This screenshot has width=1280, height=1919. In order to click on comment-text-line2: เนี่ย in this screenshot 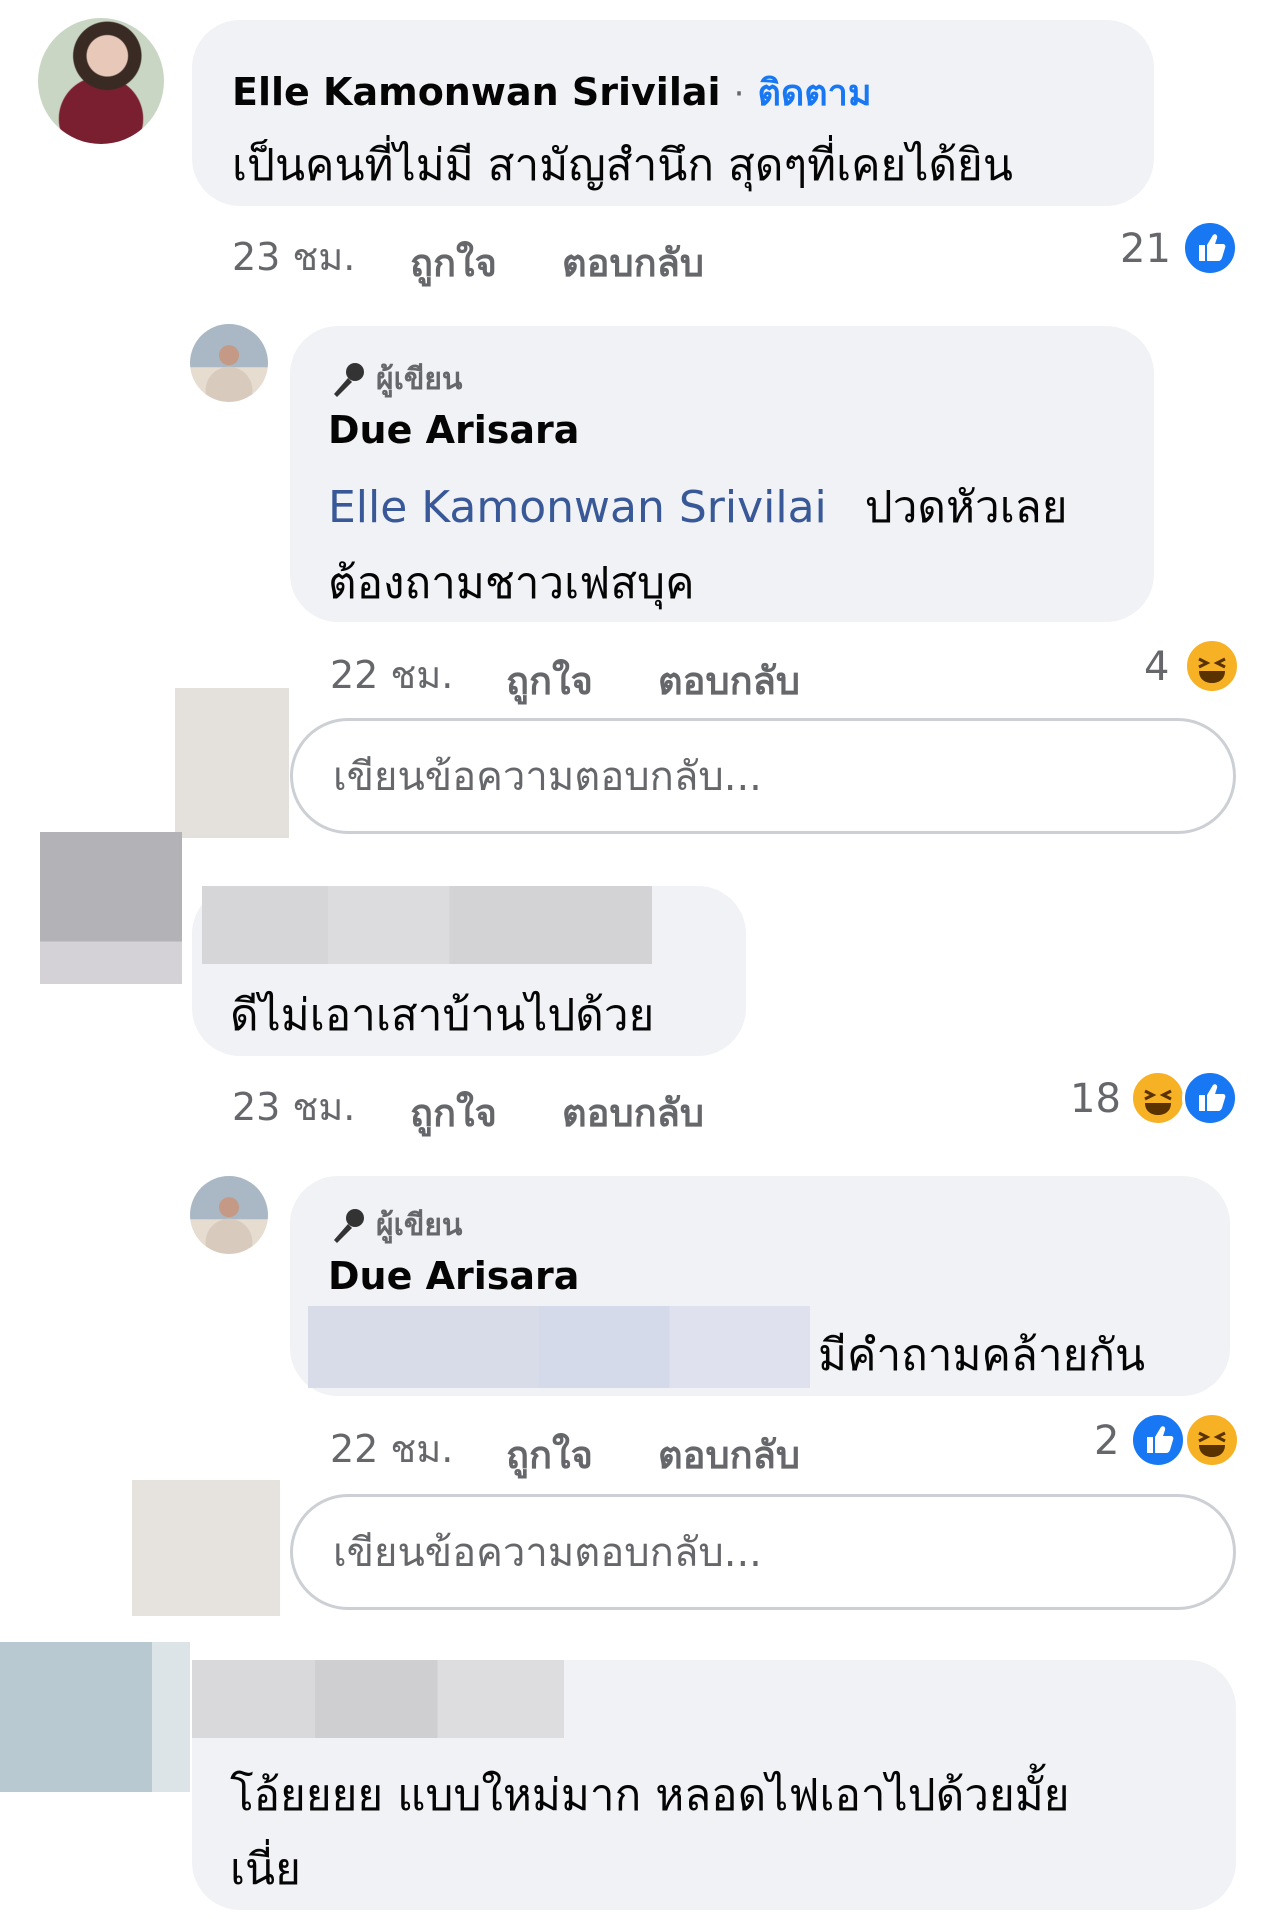, I will do `click(265, 1869)`.